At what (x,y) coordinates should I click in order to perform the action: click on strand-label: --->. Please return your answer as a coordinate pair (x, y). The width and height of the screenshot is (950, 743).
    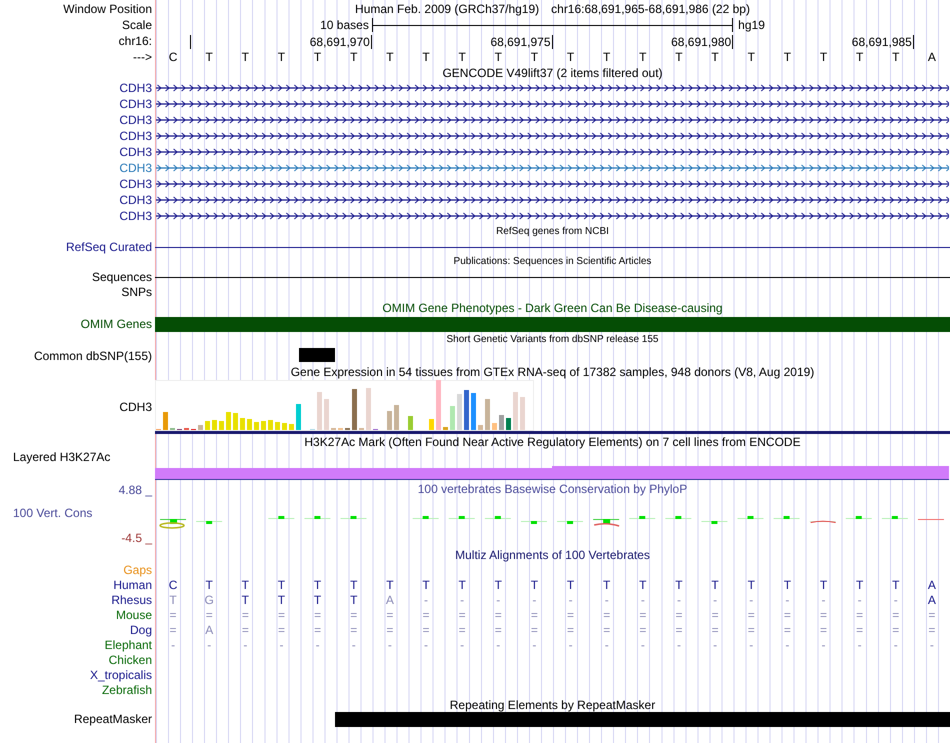
    Looking at the image, I should click on (142, 57).